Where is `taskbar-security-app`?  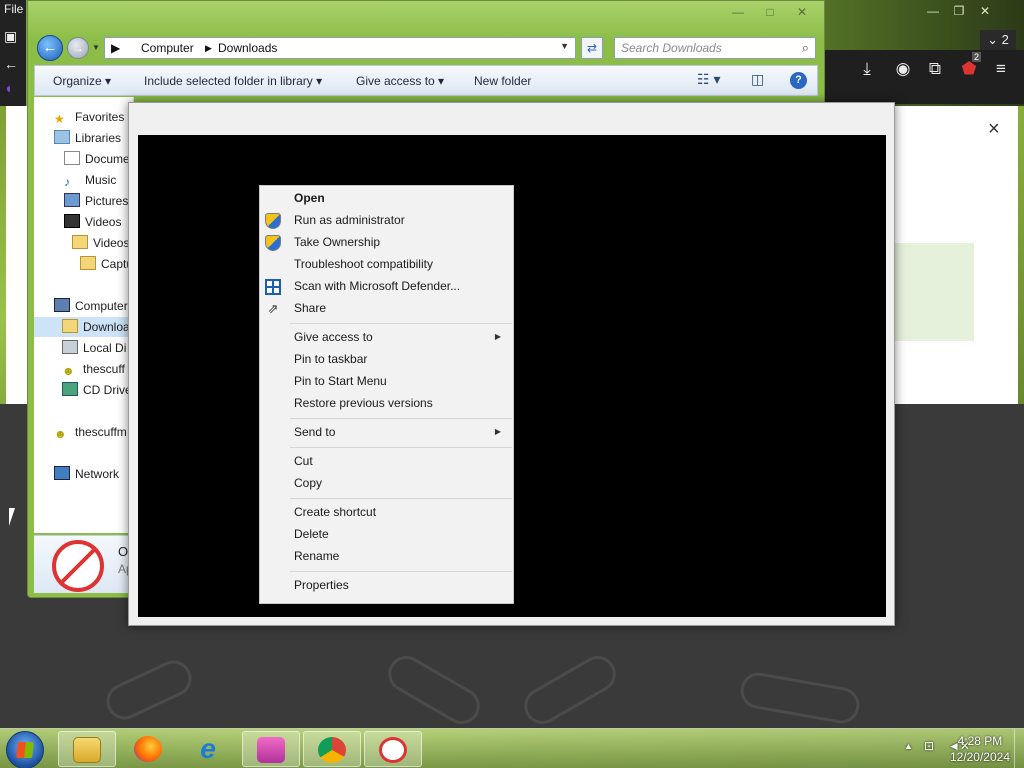
taskbar-security-app is located at coordinates (393, 749).